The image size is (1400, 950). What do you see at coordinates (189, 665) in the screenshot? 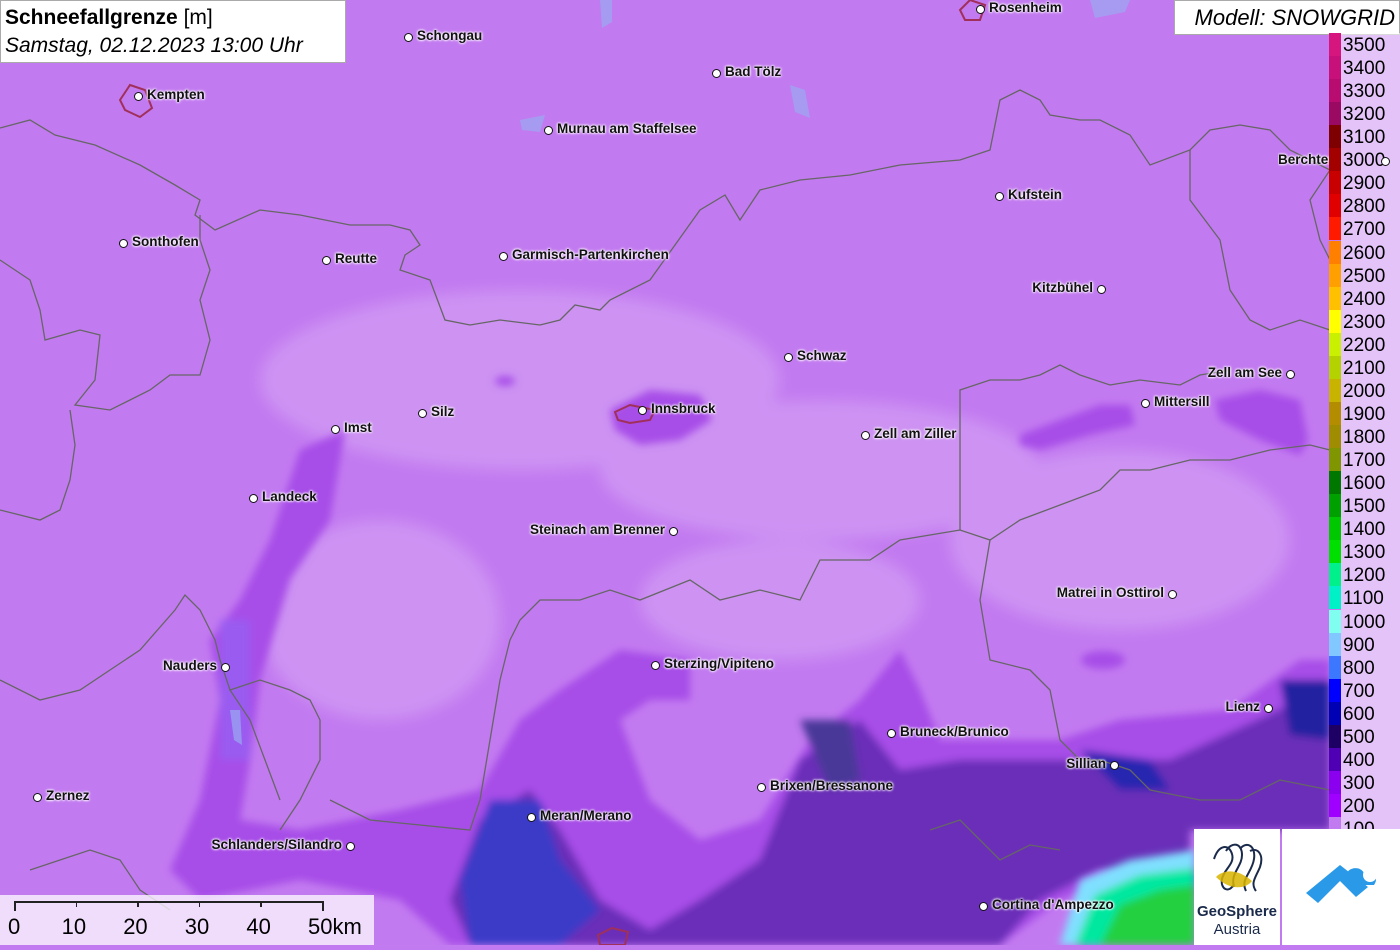
I see `city-label: Nauders` at bounding box center [189, 665].